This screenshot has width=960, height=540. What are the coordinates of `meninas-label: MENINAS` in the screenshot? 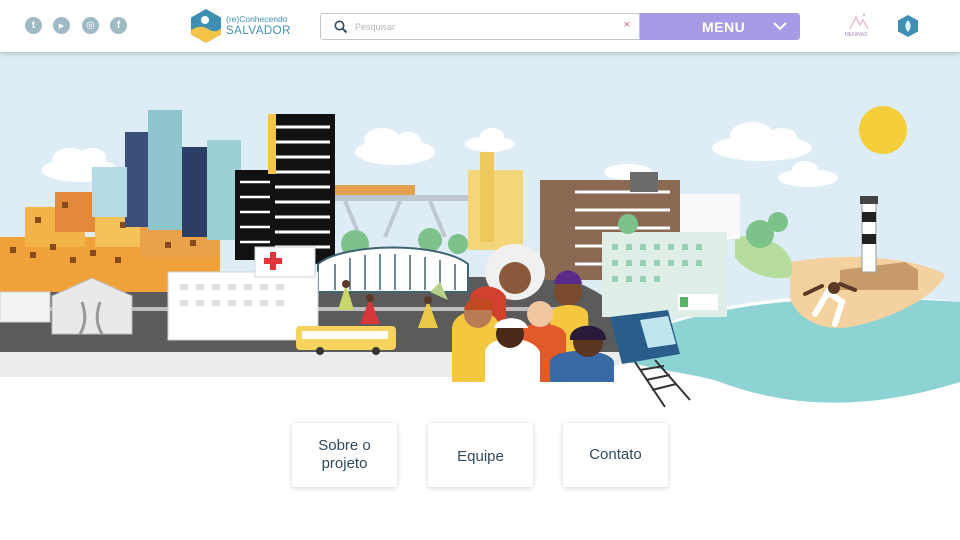 It's located at (856, 35).